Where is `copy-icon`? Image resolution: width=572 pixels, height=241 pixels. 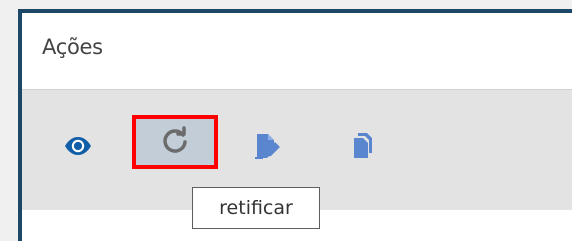 copy-icon is located at coordinates (363, 145).